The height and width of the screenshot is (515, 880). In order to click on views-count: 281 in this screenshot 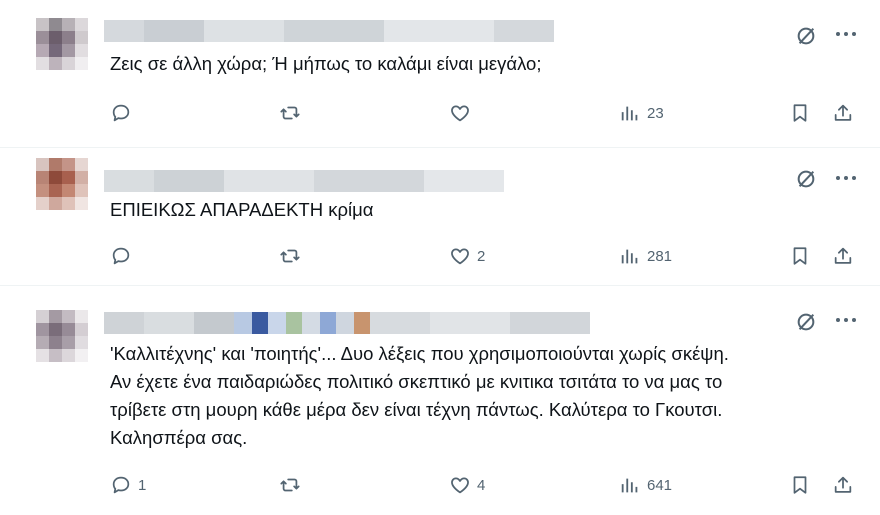, I will do `click(660, 256)`.